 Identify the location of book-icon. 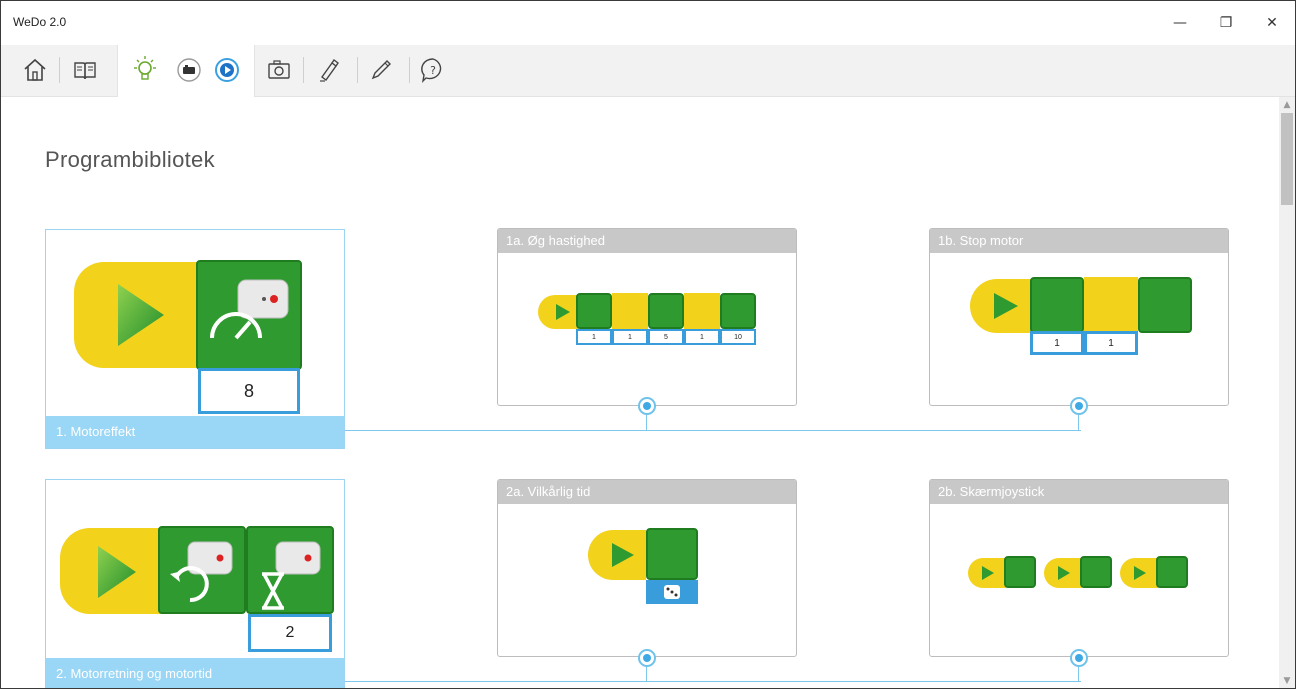
(85, 70).